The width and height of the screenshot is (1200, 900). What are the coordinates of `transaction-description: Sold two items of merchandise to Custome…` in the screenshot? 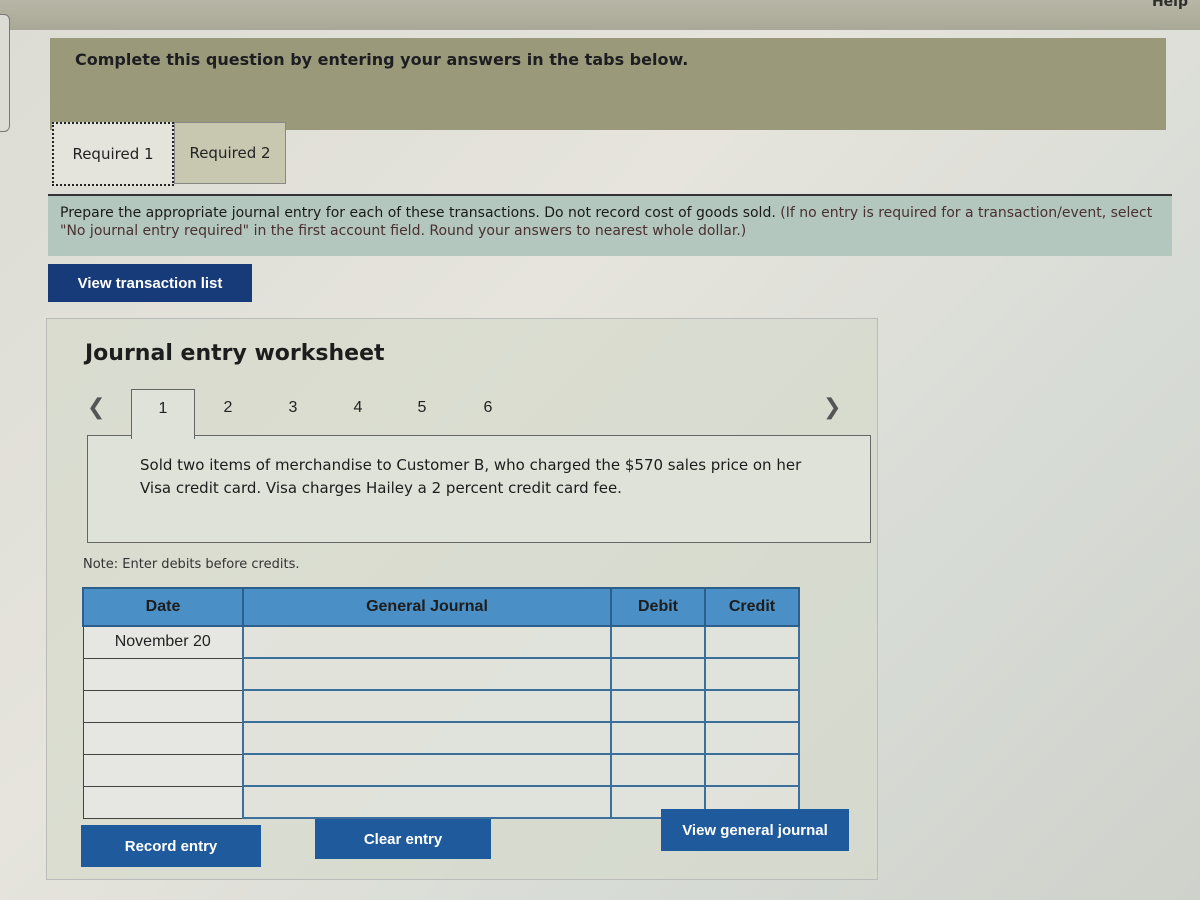 It's located at (471, 476).